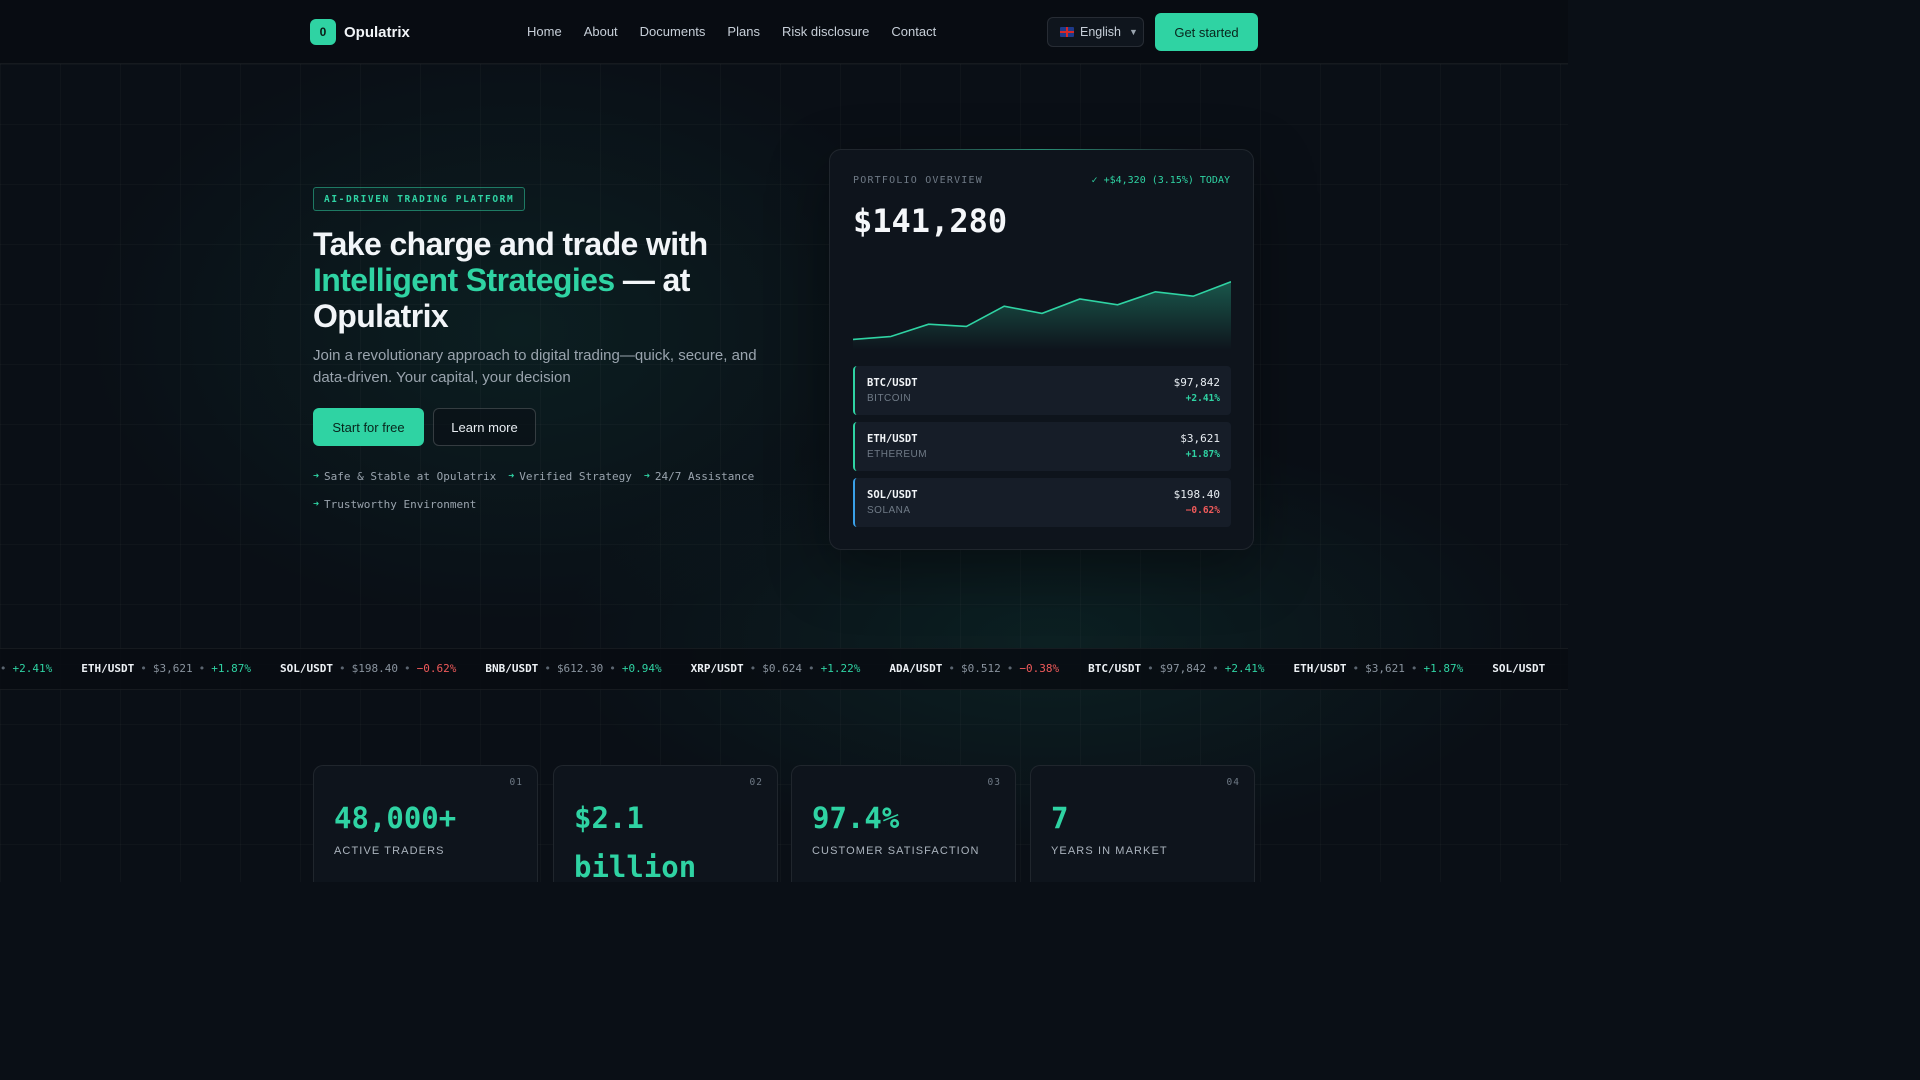  I want to click on stat-label: YEARS IN MARKET, so click(1109, 851).